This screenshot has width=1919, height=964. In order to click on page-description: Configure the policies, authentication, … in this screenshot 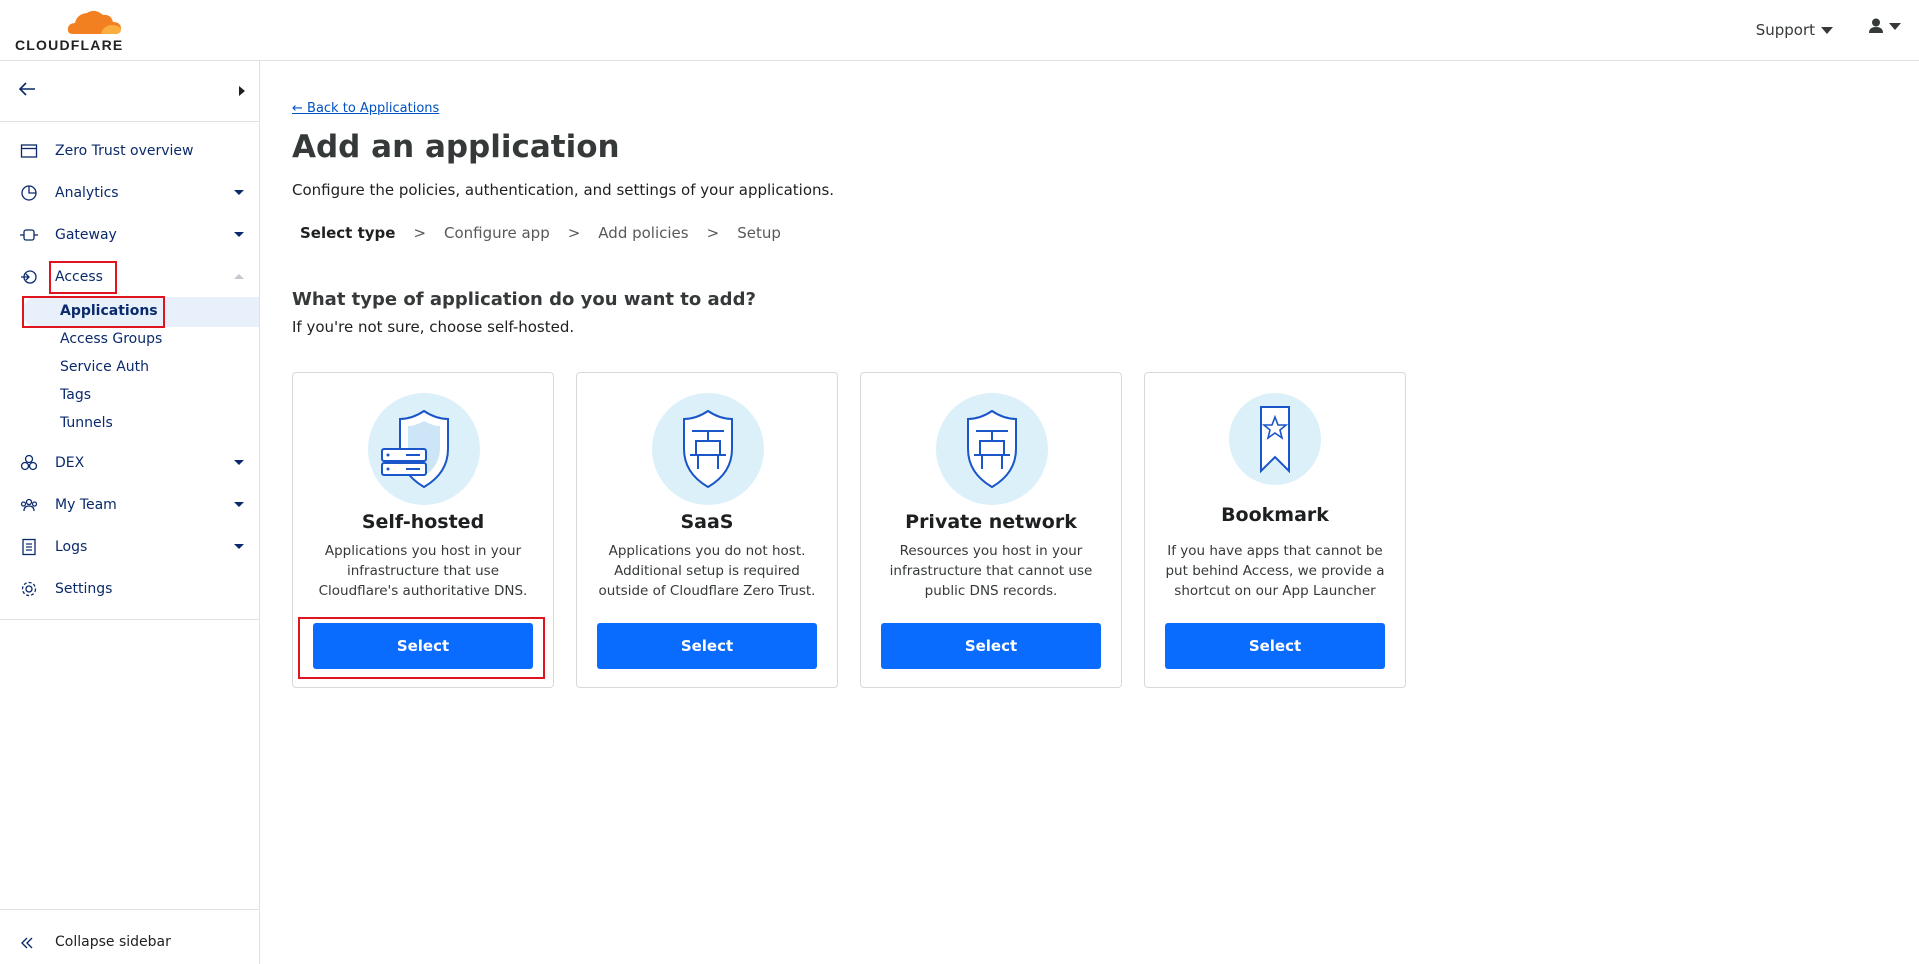, I will do `click(563, 190)`.